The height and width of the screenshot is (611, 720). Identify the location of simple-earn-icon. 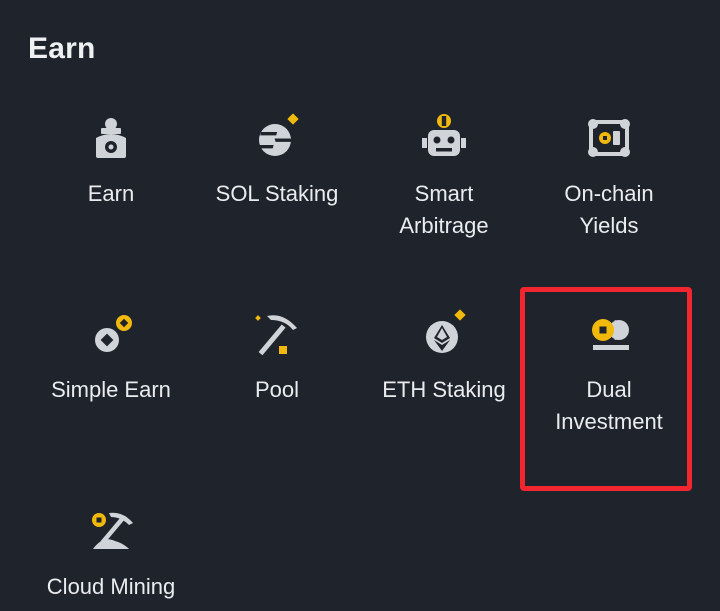
(111, 334).